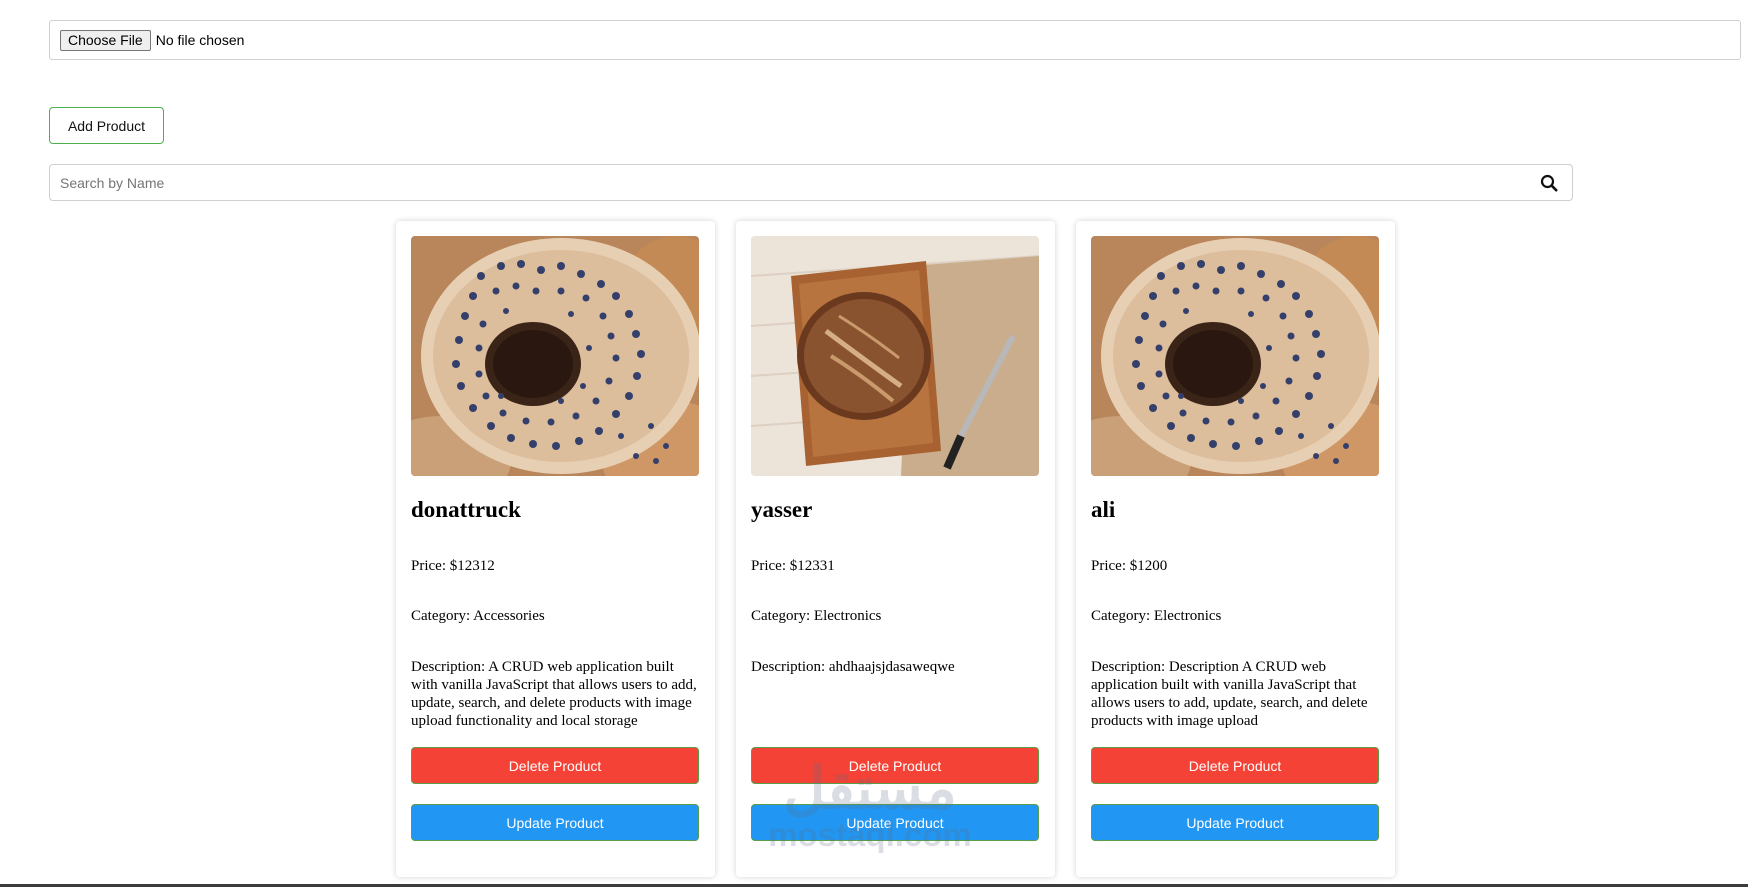  What do you see at coordinates (895, 40) in the screenshot?
I see `file-input: Choose File No file chosen` at bounding box center [895, 40].